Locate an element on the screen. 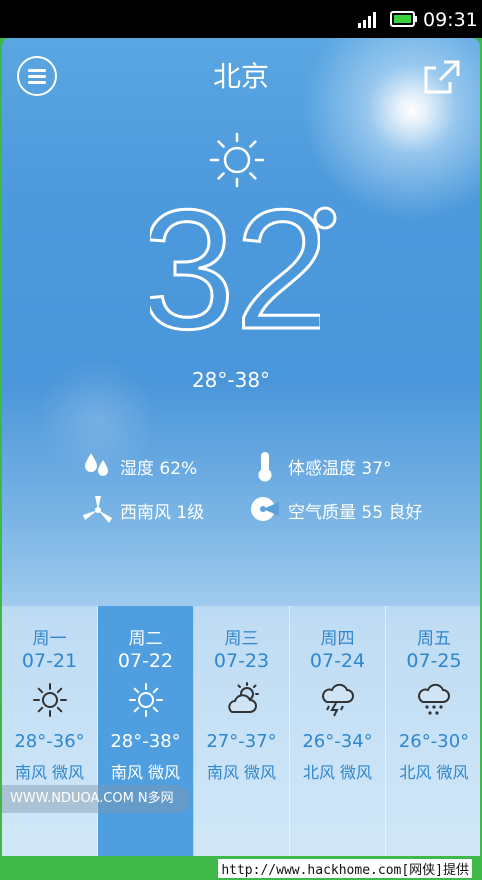 Image resolution: width=482 pixels, height=880 pixels. forecast-day: 周三 07-23 27°-37° 南风 微风 is located at coordinates (242, 731).